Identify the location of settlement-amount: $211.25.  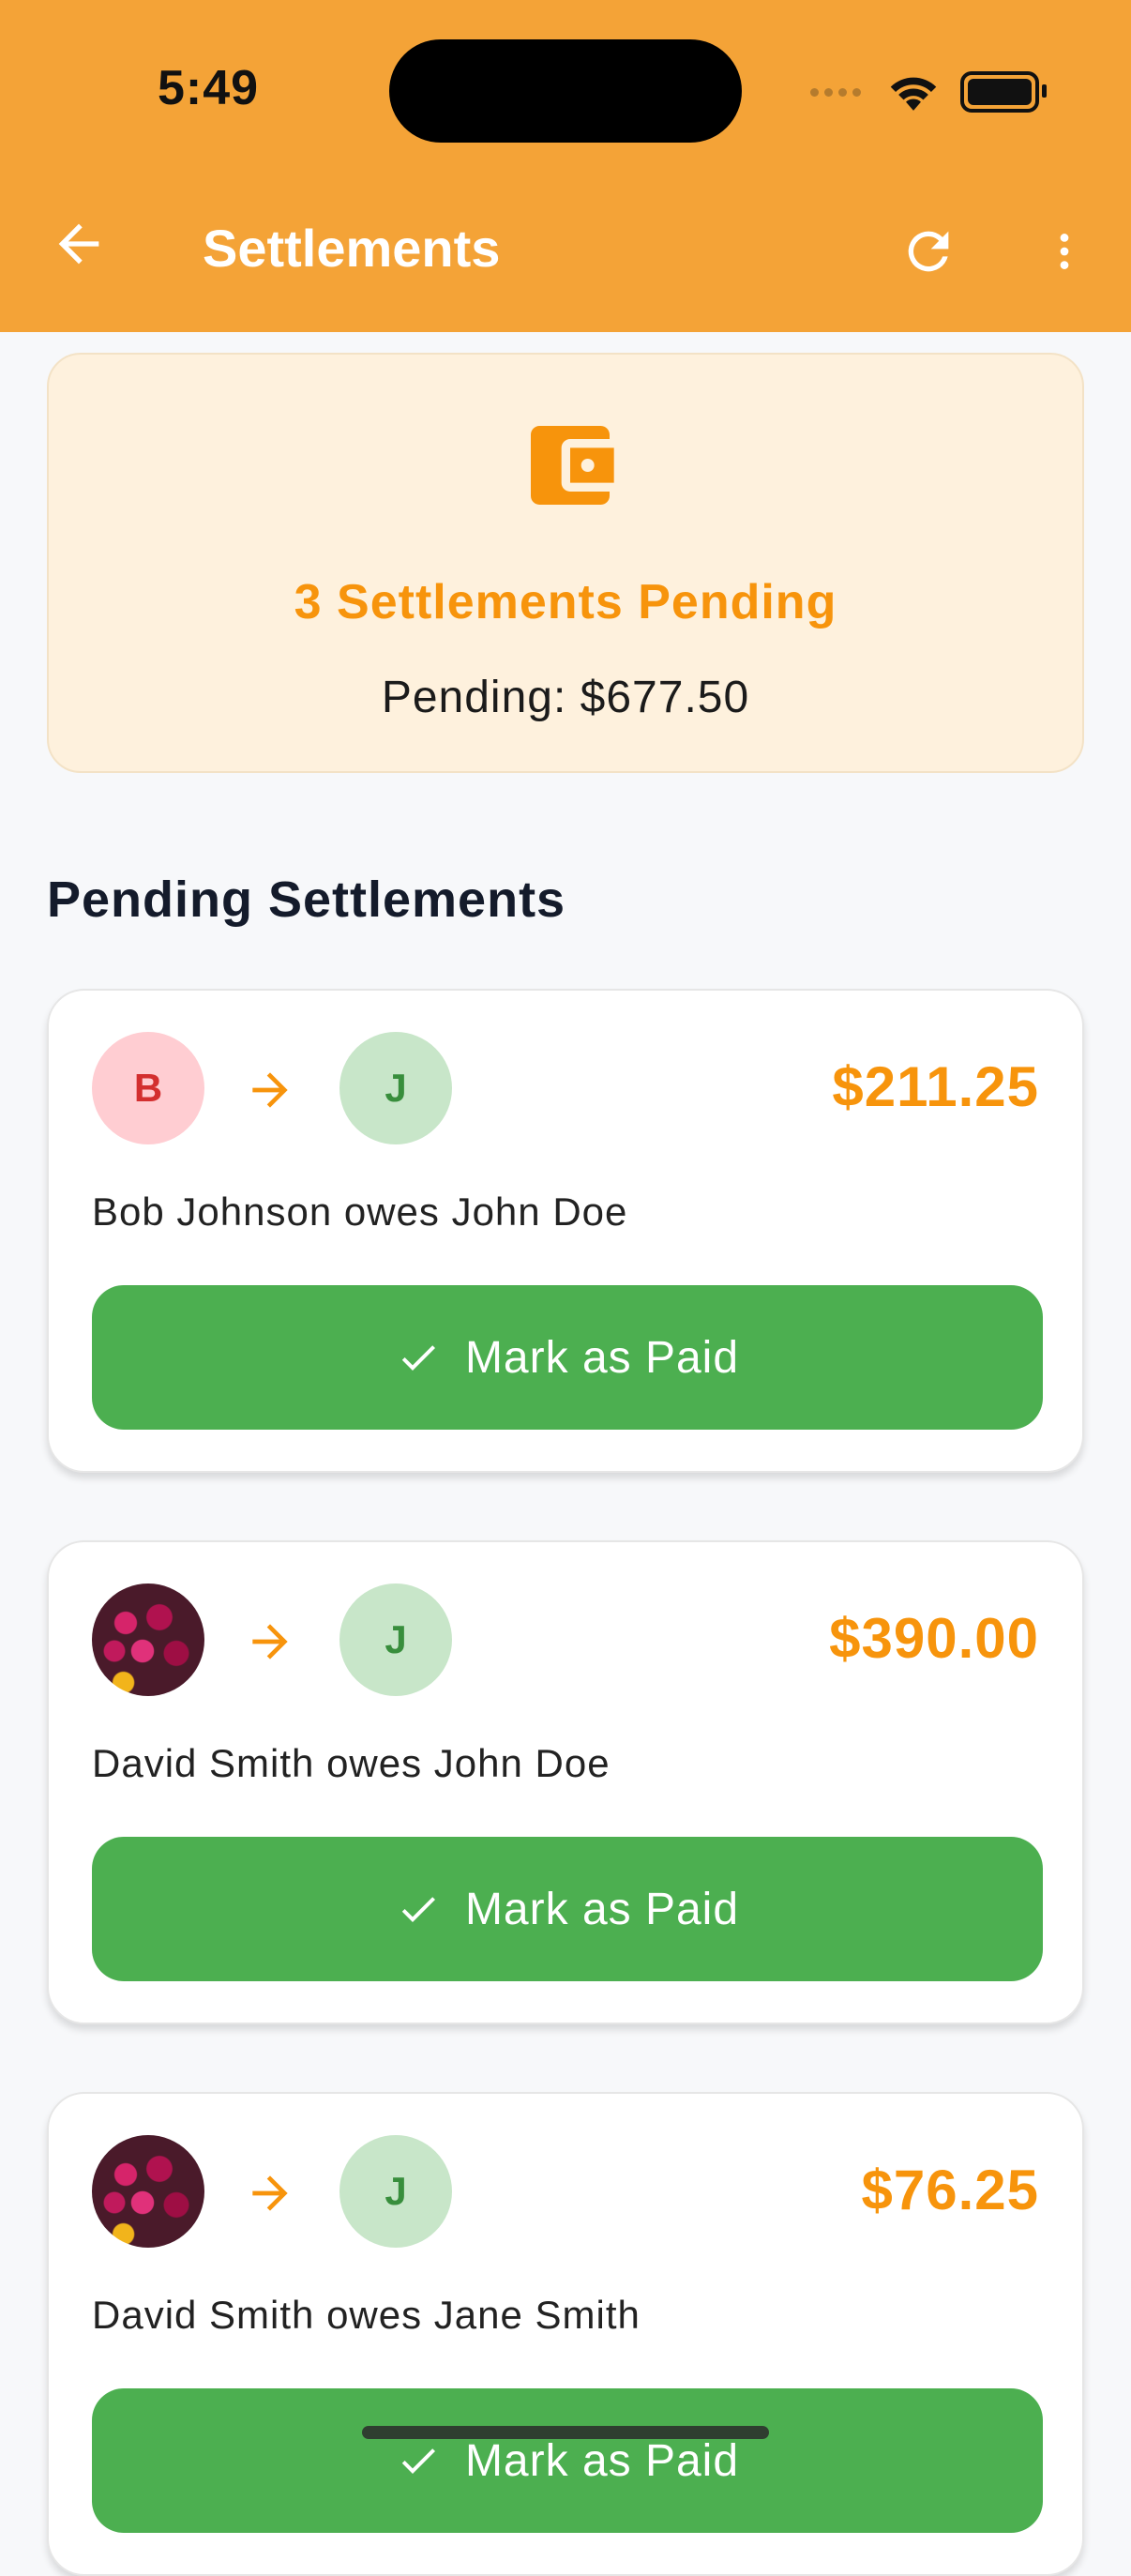
(935, 1086).